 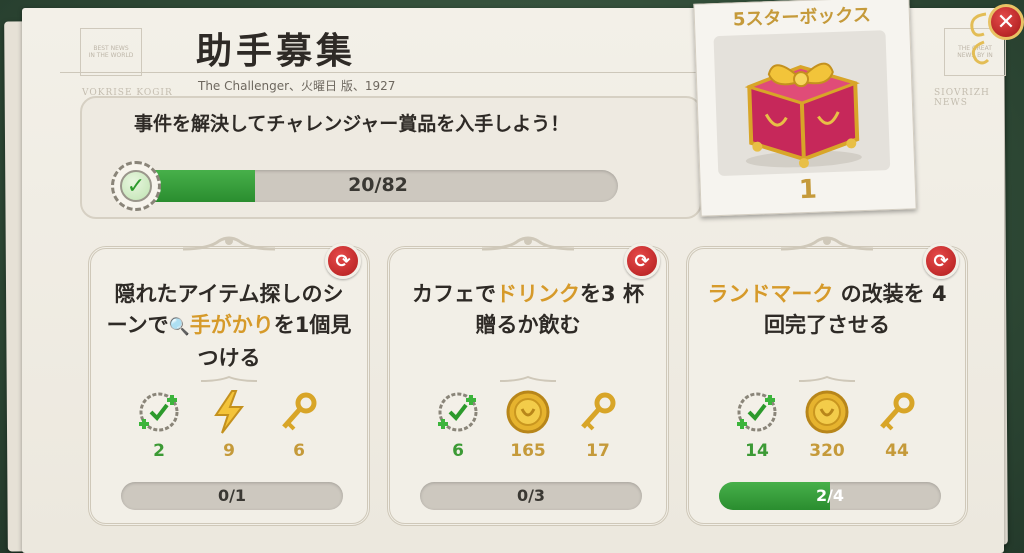 I want to click on reward-item: 9, so click(x=229, y=425).